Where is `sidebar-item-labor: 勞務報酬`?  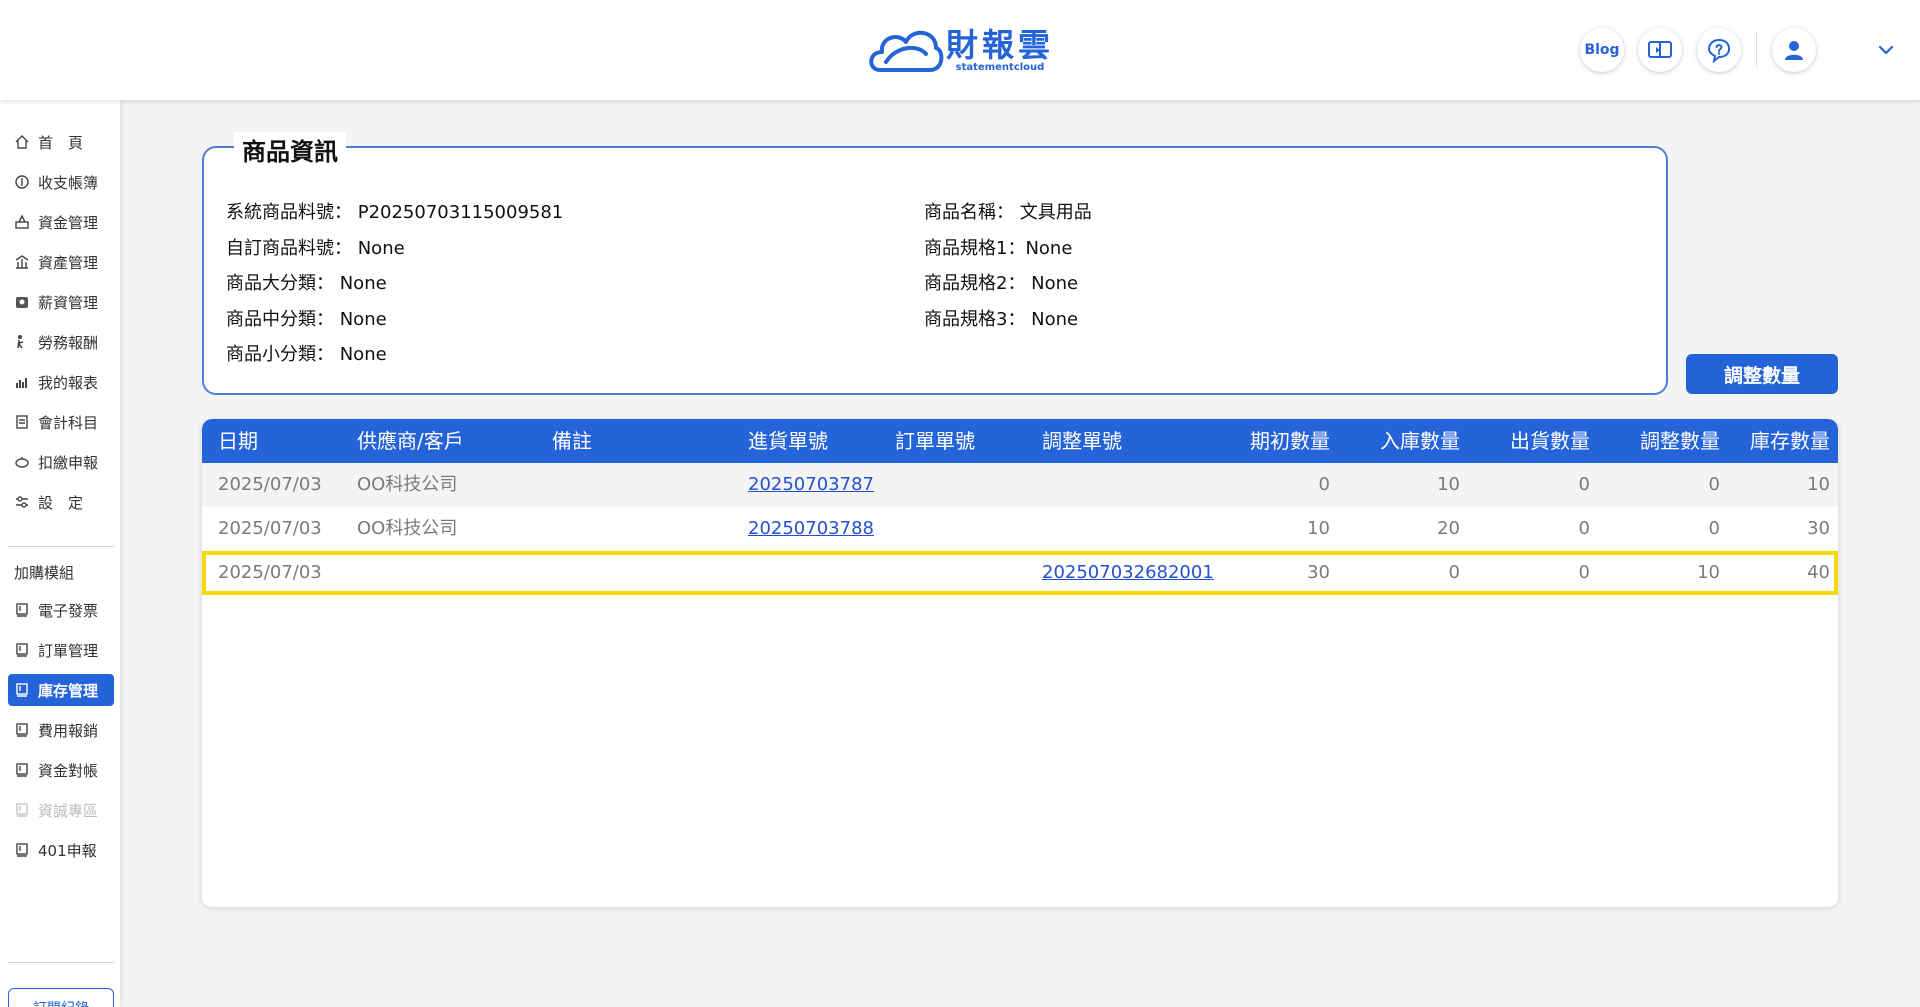 sidebar-item-labor: 勞務報酬 is located at coordinates (61, 342).